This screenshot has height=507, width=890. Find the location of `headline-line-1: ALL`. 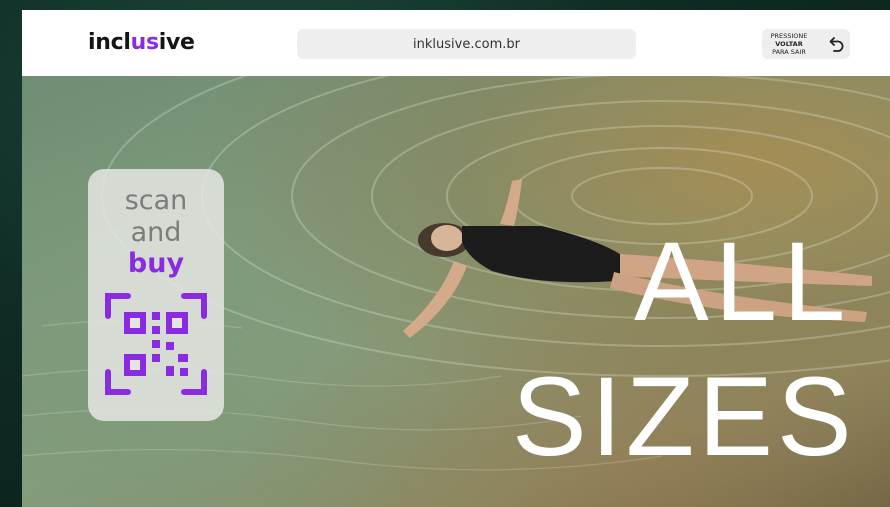

headline-line-1: ALL is located at coordinates (743, 281).